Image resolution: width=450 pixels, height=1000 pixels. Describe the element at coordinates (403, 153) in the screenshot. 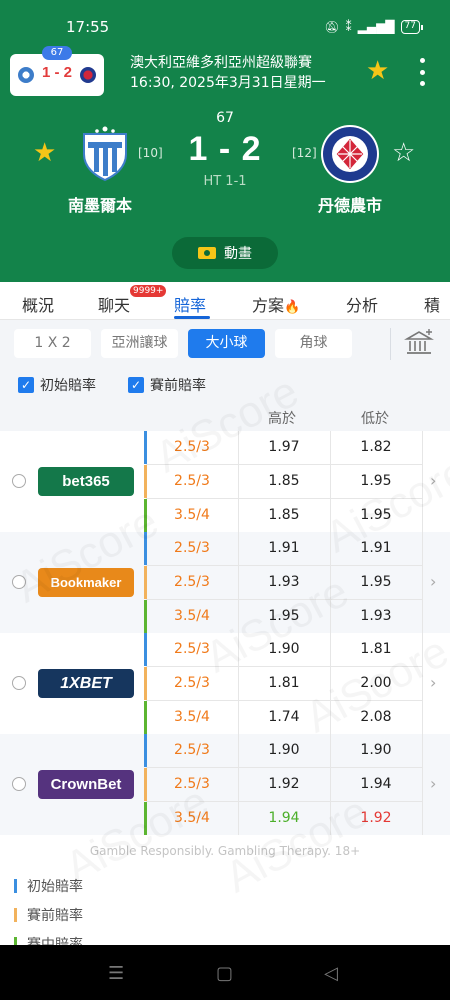

I see `away-follow-star-icon: ☆` at that location.